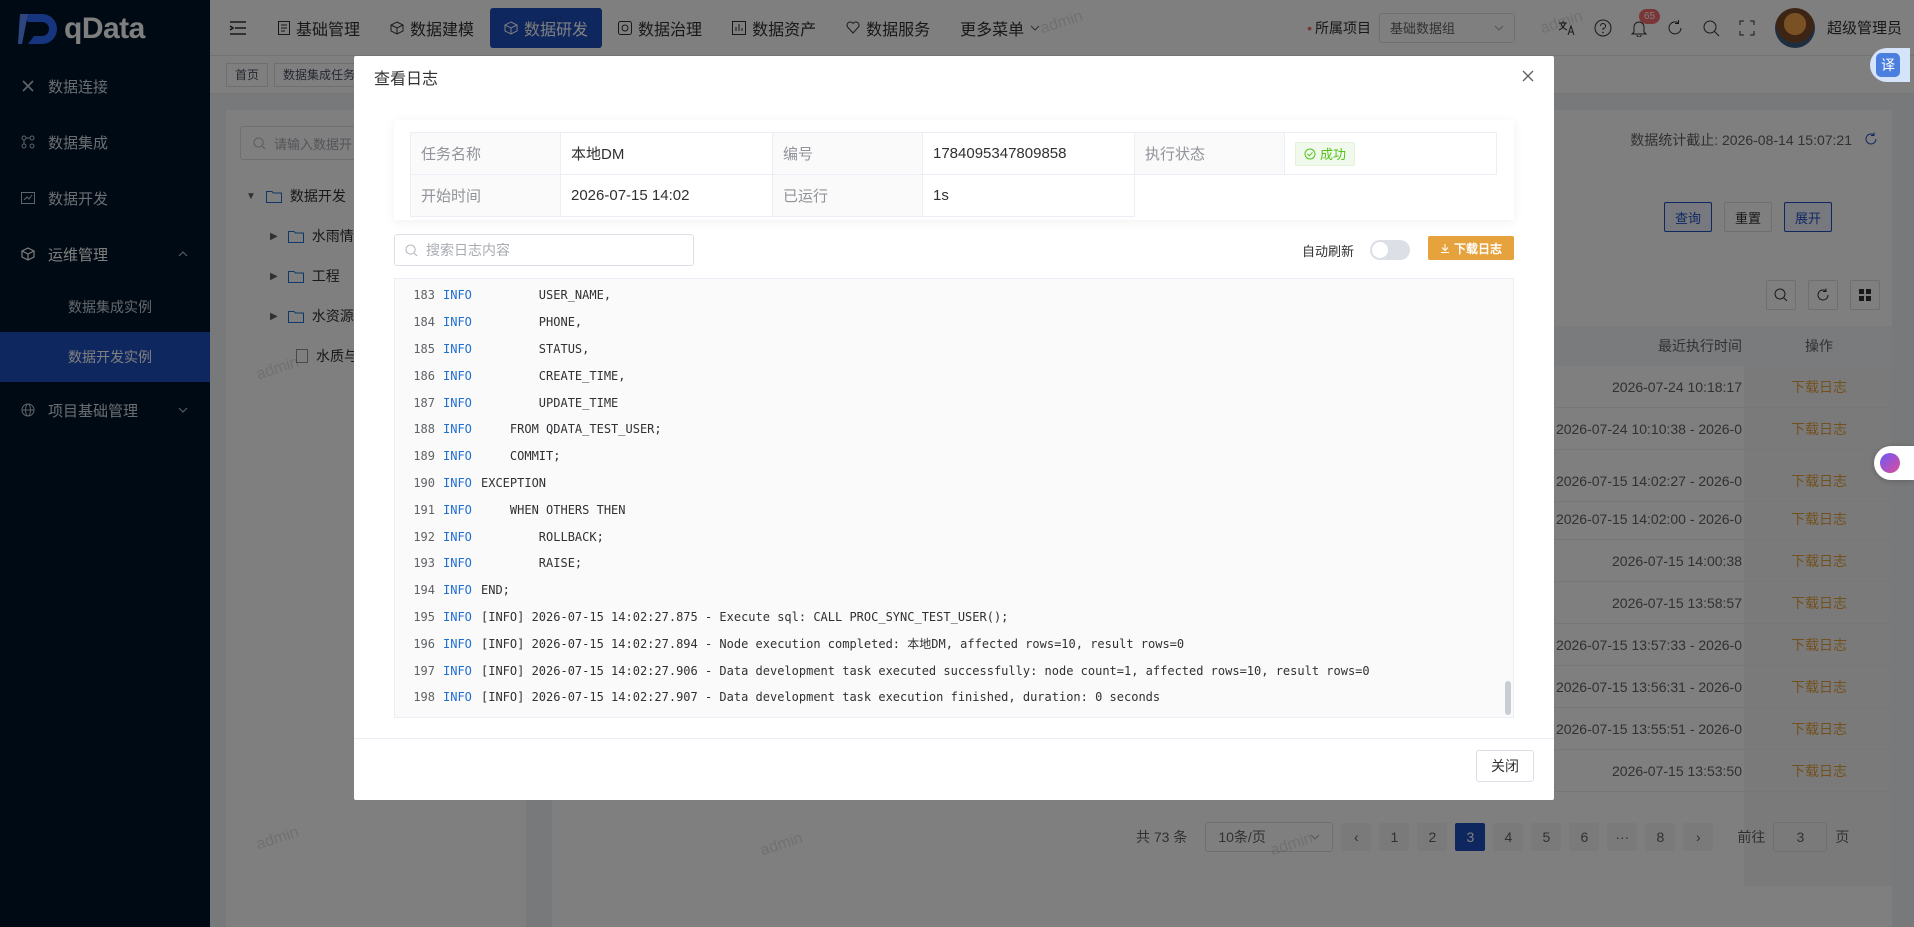 The image size is (1914, 927). I want to click on log-line-number: 188, so click(424, 429).